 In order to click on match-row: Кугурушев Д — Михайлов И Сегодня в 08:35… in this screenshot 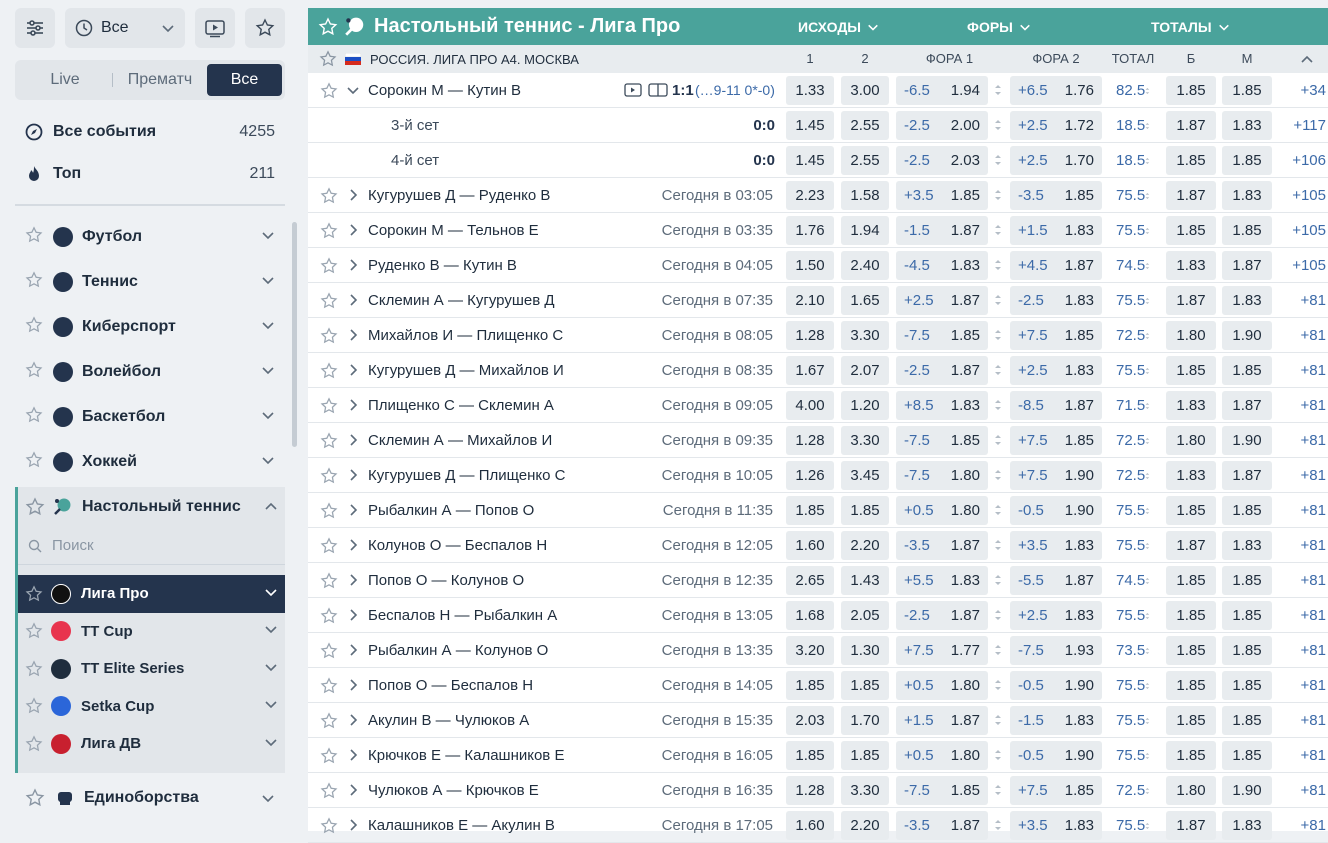, I will do `click(818, 370)`.